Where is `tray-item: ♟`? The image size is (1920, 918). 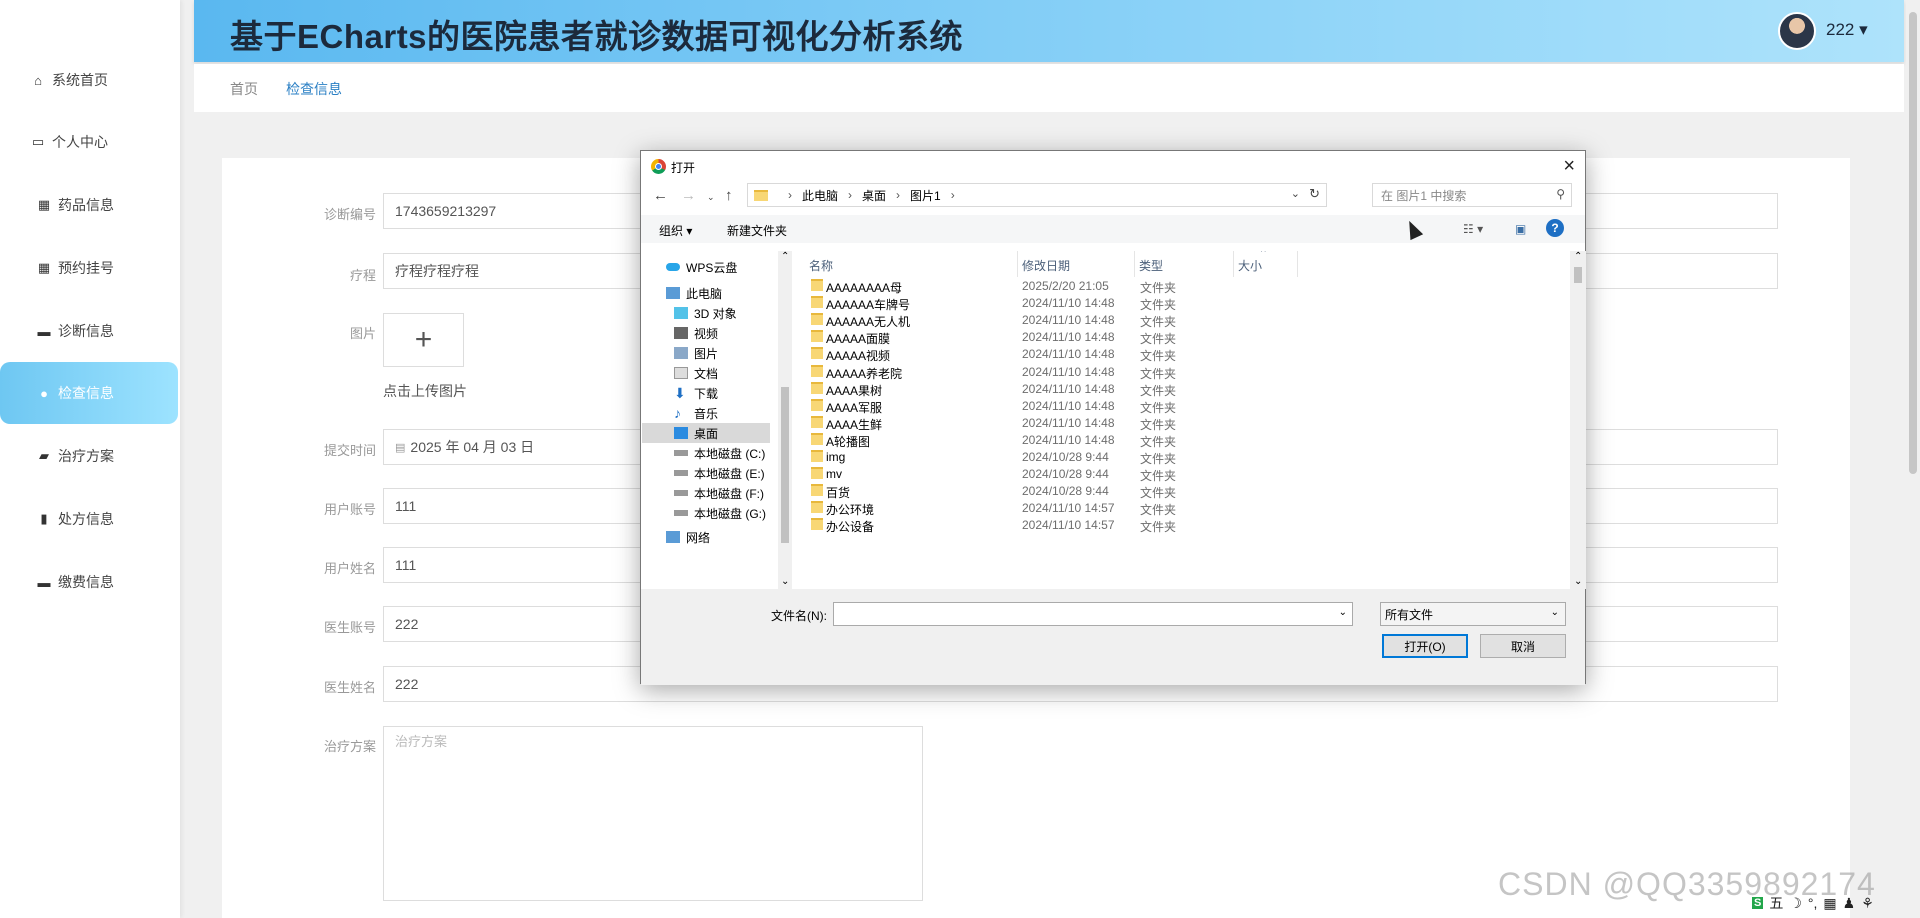
tray-item: ♟ is located at coordinates (1849, 903).